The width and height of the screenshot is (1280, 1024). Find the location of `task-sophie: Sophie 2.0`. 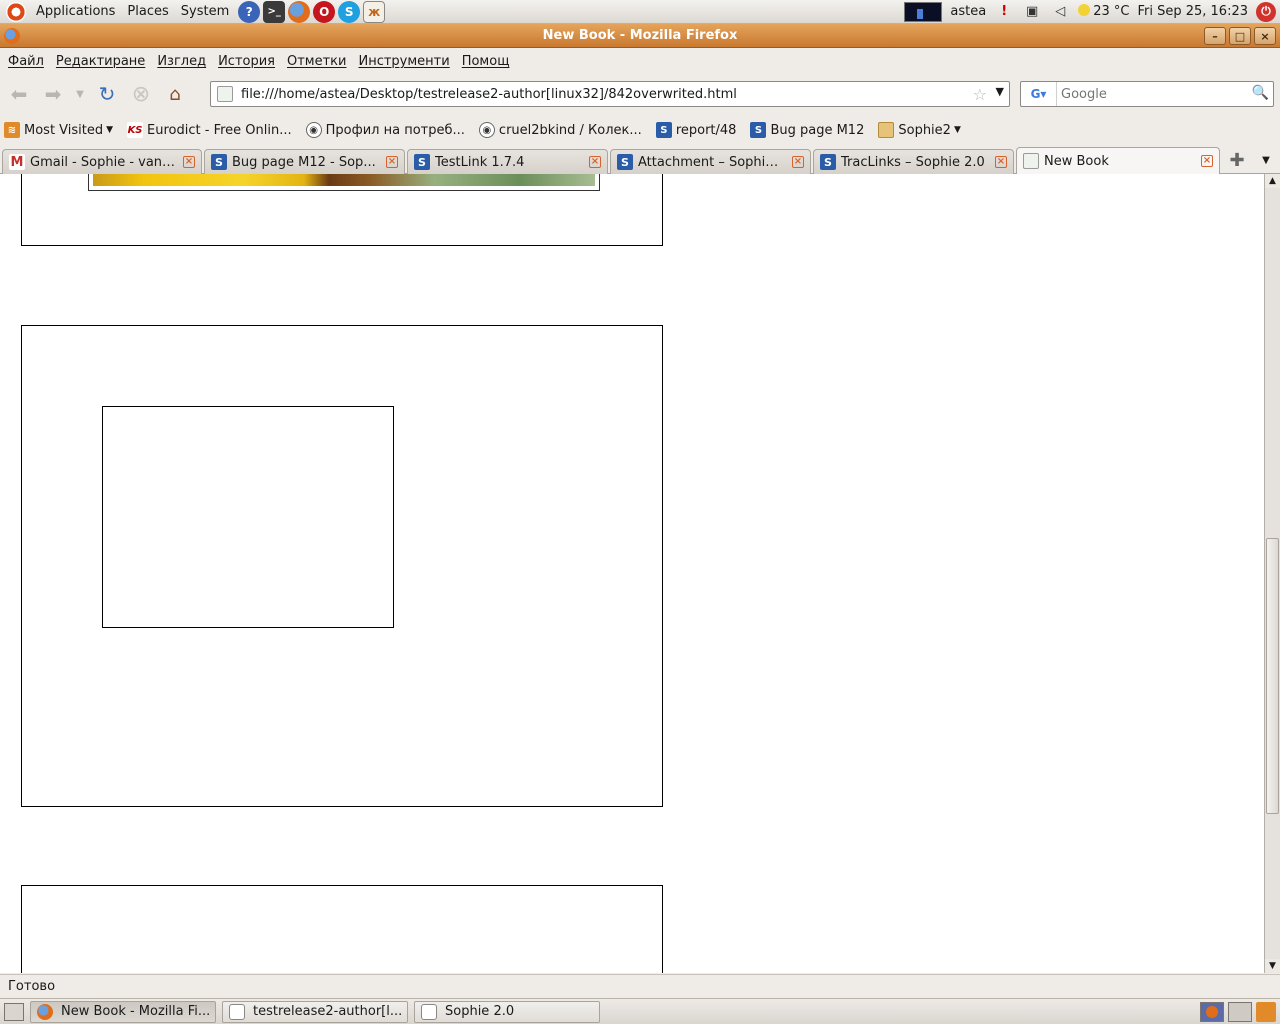

task-sophie: Sophie 2.0 is located at coordinates (507, 1011).